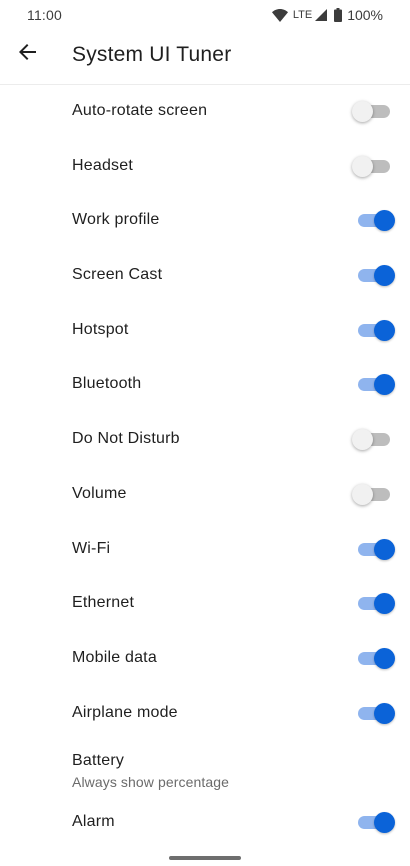  Describe the element at coordinates (205, 822) in the screenshot. I see `setting-alarm: Alarm` at that location.